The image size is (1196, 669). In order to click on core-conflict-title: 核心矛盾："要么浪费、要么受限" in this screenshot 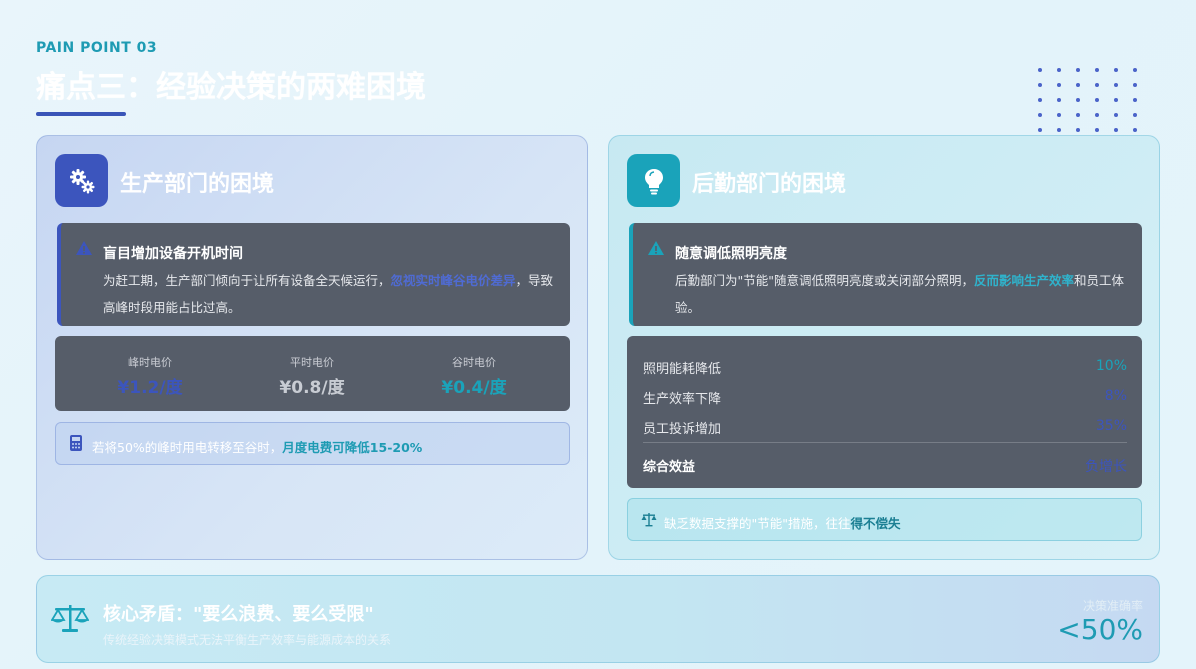, I will do `click(238, 614)`.